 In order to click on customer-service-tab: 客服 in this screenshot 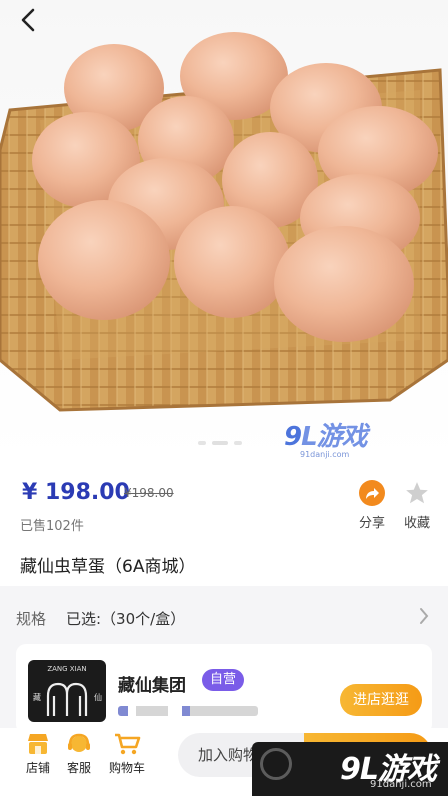, I will do `click(79, 754)`.